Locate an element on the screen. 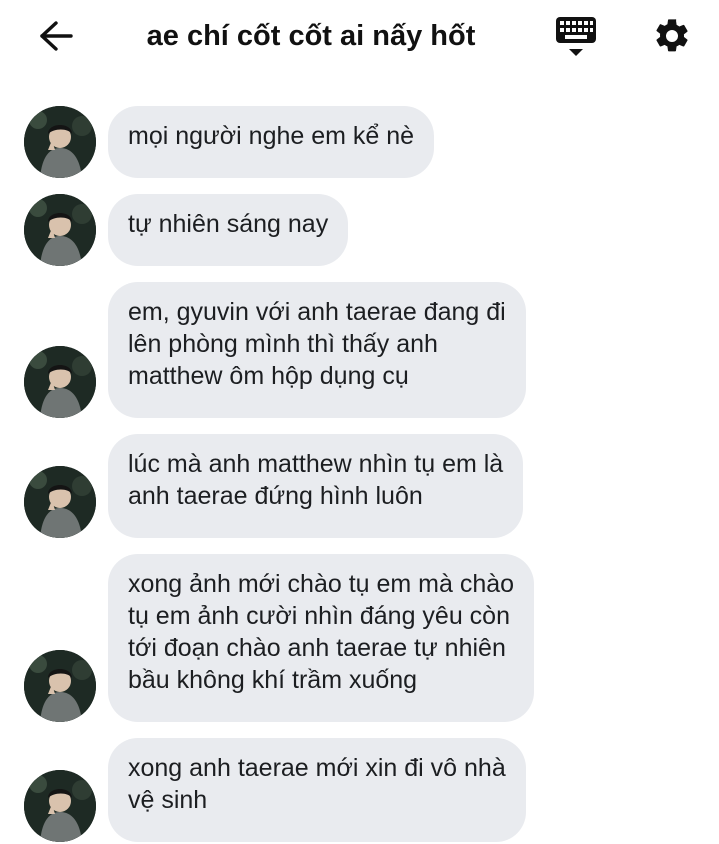 This screenshot has width=719, height=844. keyboard-button is located at coordinates (576, 36).